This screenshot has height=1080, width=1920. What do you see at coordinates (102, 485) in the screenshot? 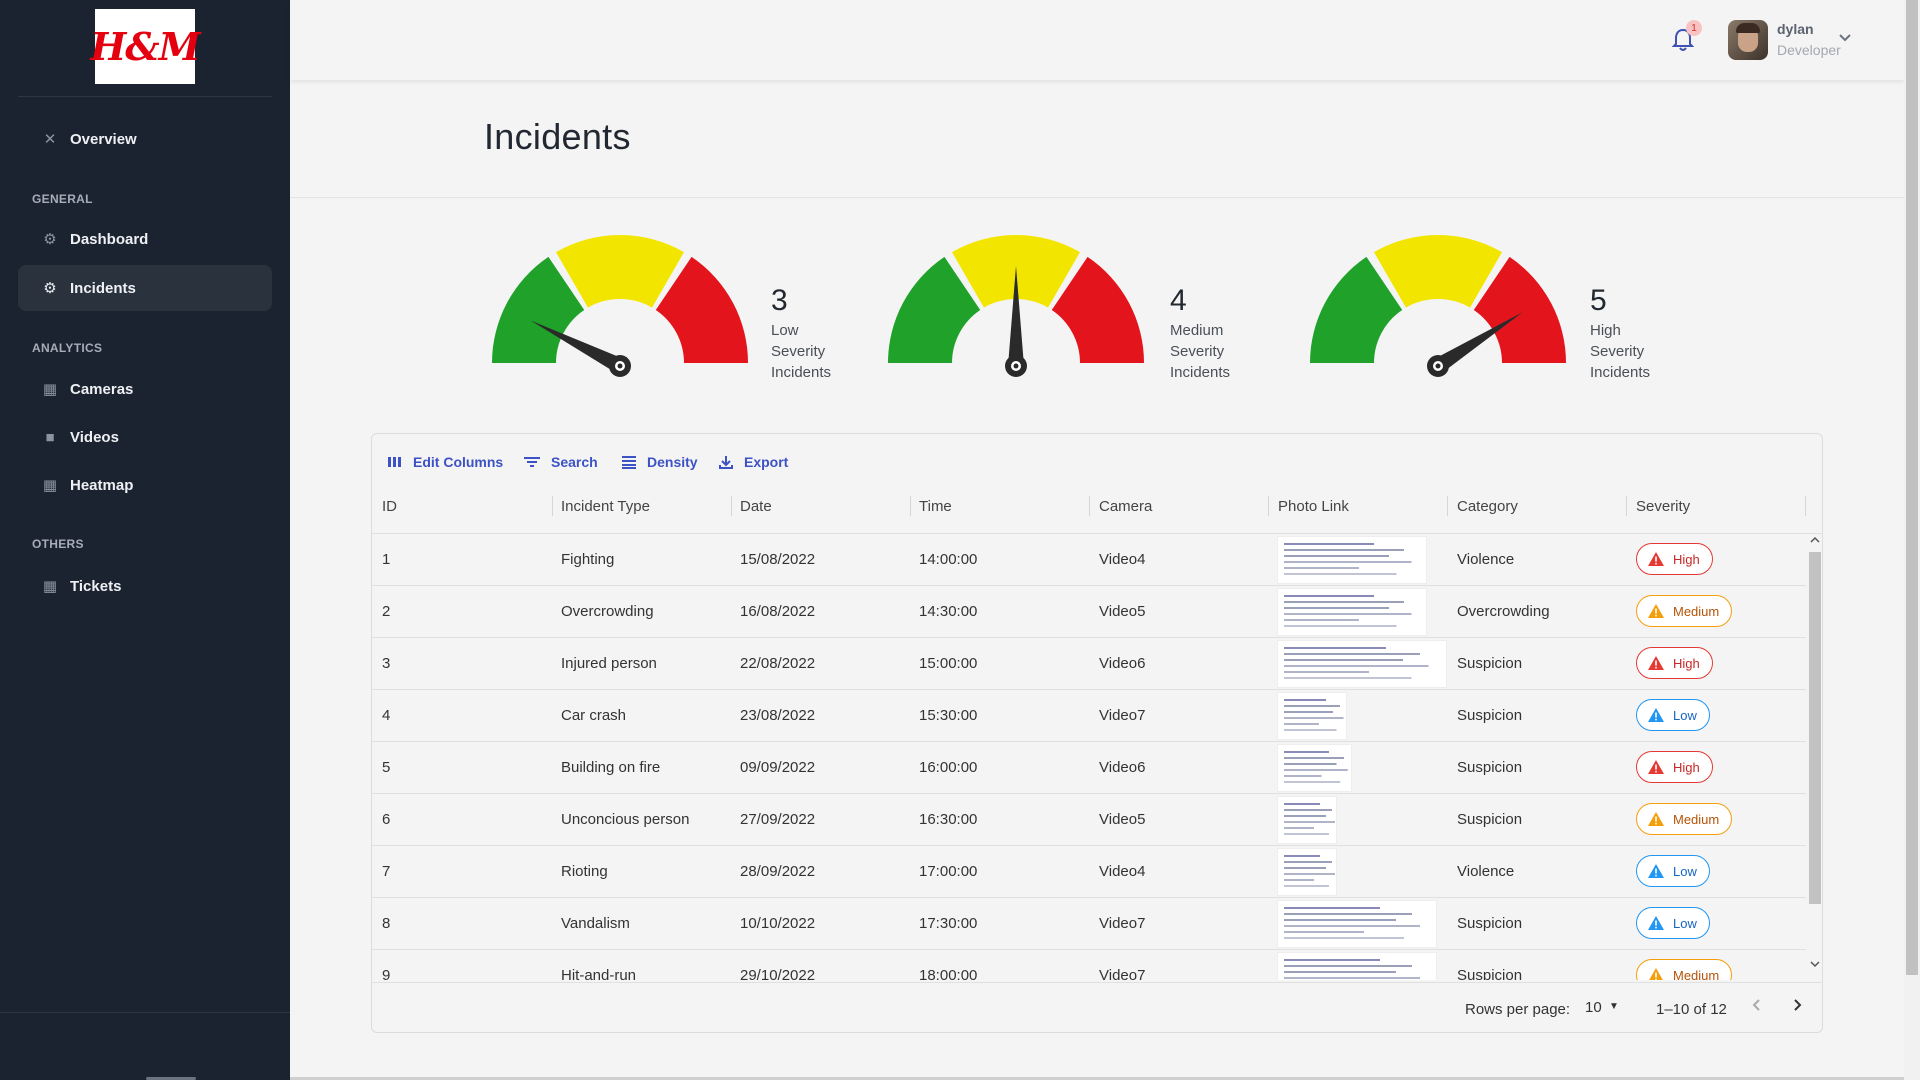
I see `sidebar-item-label: Heatmap` at bounding box center [102, 485].